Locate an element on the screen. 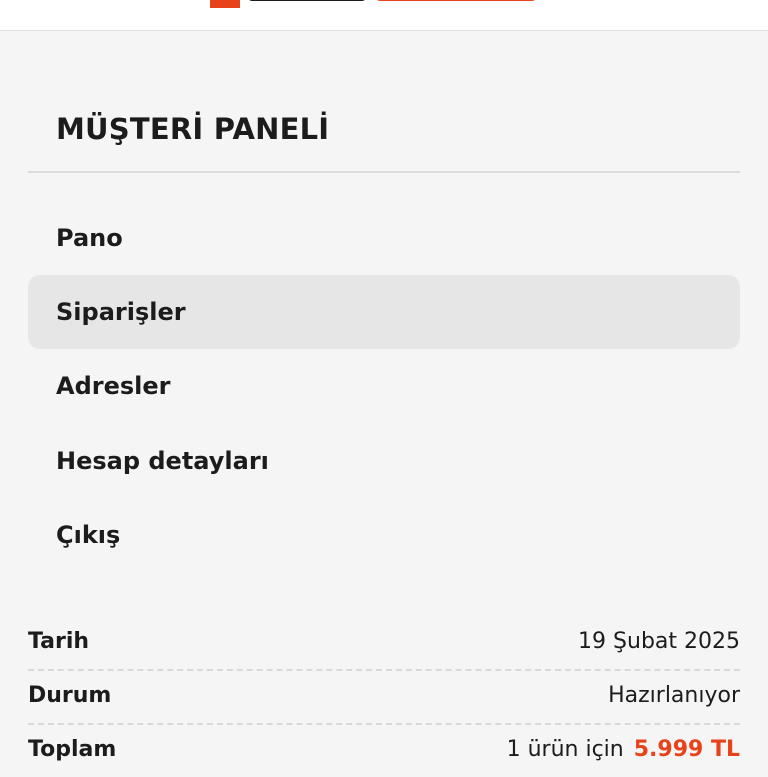  menu-item-label: Hesap detayları is located at coordinates (162, 461).